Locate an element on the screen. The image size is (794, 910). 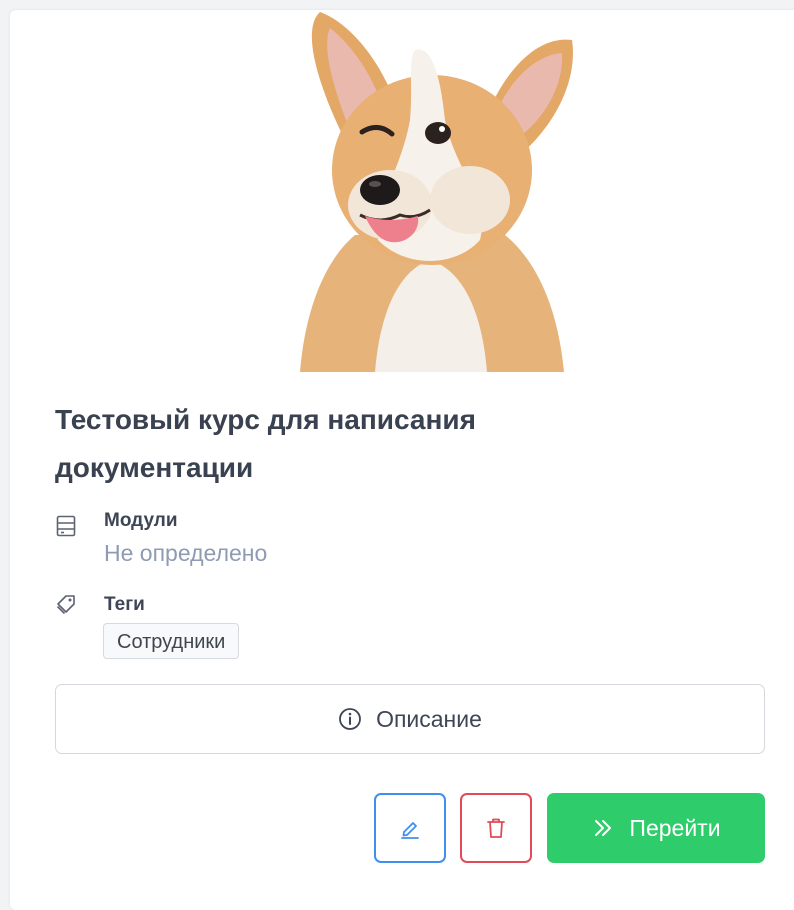
pencil-icon is located at coordinates (410, 828).